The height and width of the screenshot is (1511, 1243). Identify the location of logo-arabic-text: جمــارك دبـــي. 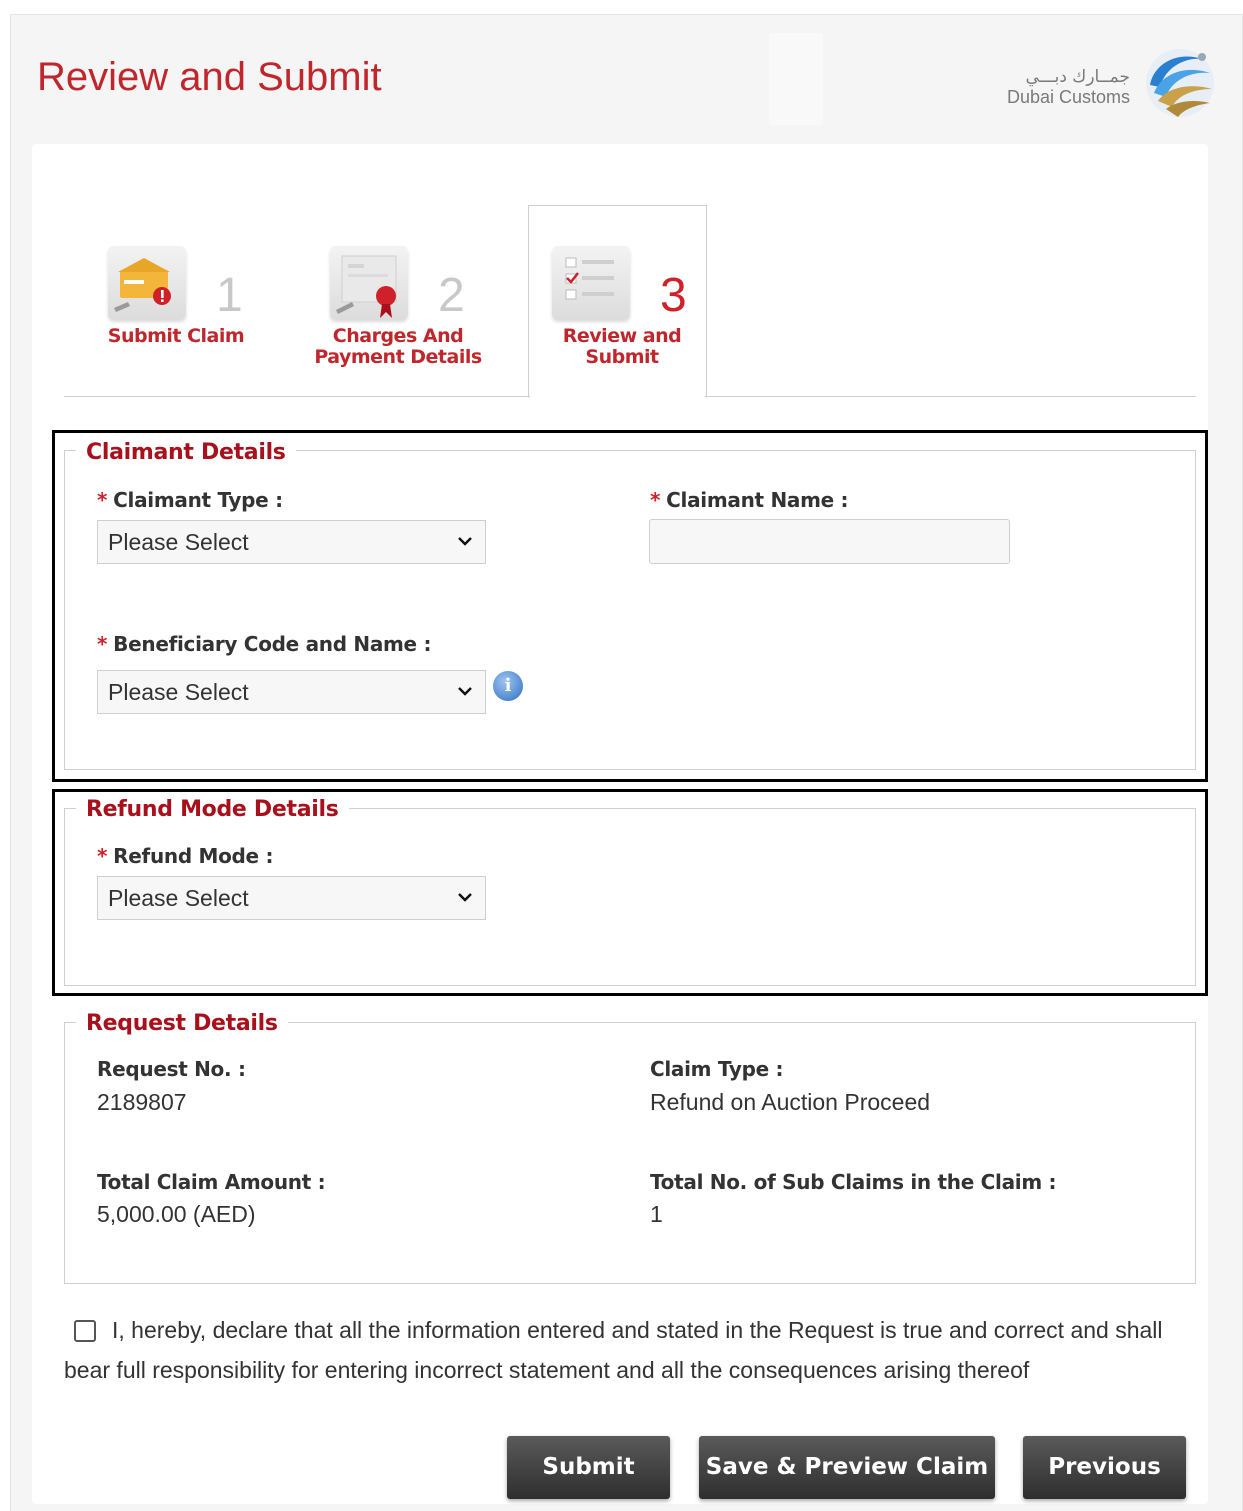
(1077, 77).